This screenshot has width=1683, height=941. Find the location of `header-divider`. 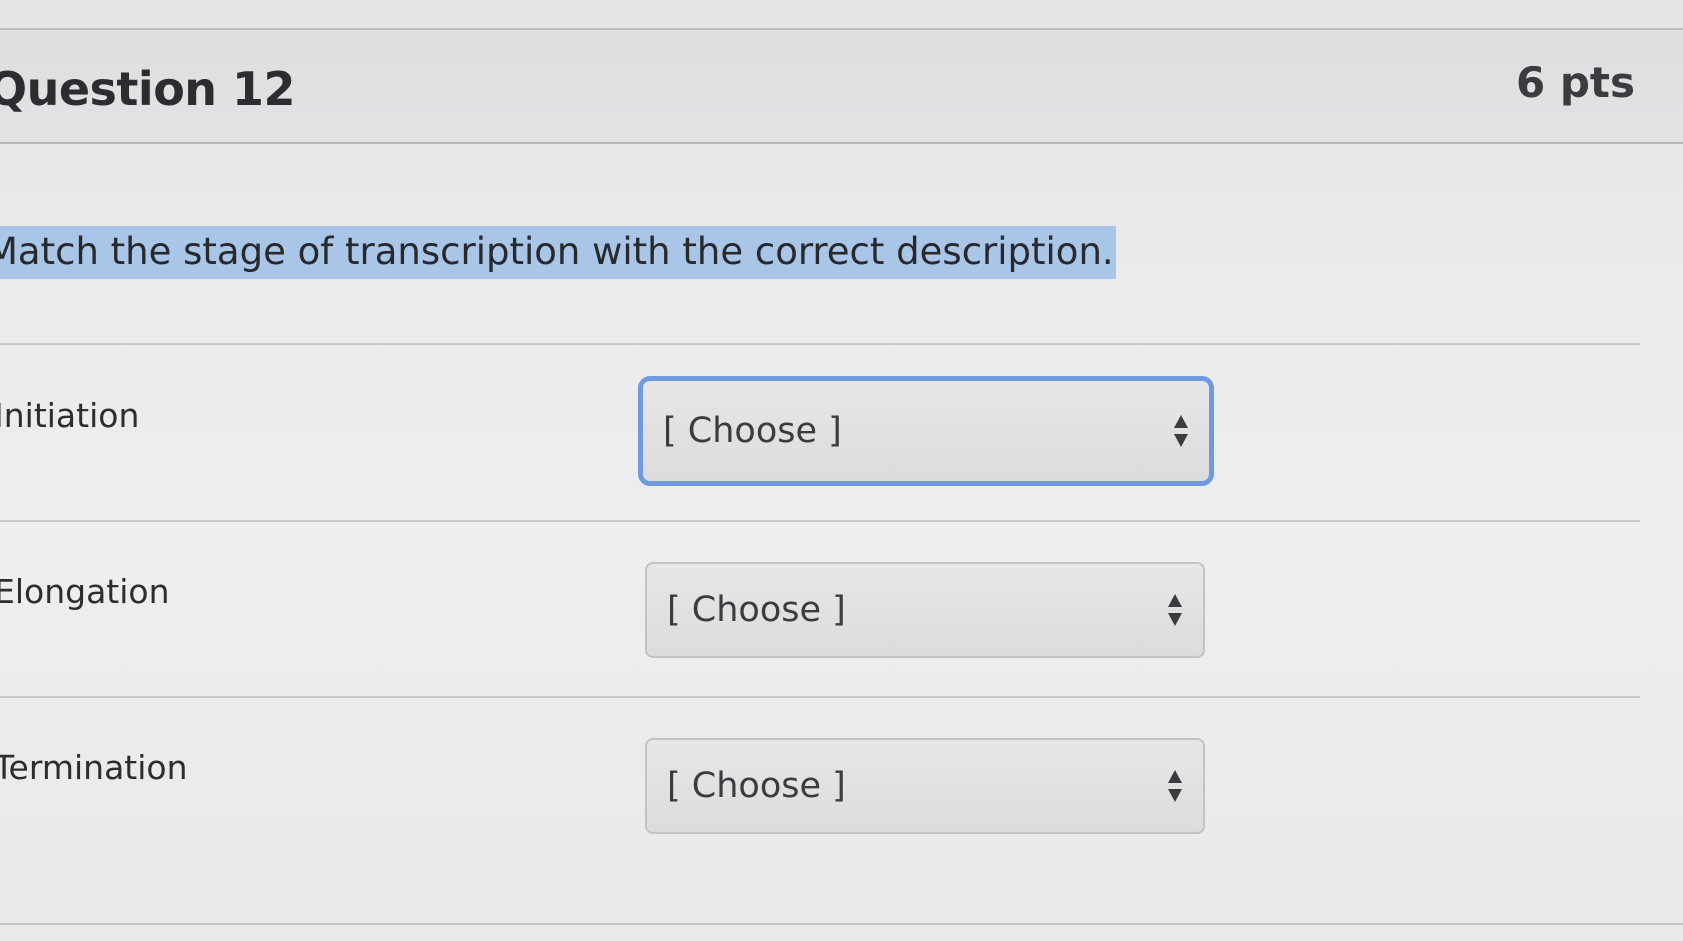

header-divider is located at coordinates (841, 143).